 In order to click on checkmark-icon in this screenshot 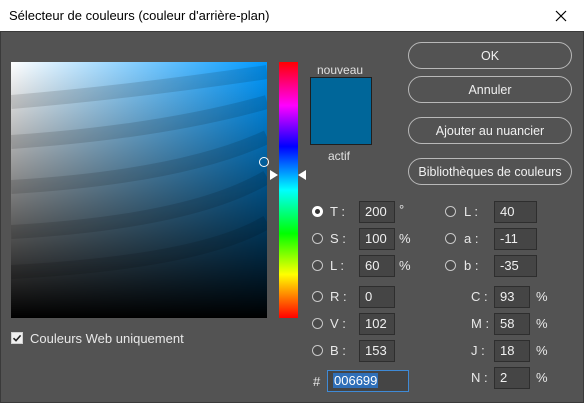, I will do `click(17, 338)`.